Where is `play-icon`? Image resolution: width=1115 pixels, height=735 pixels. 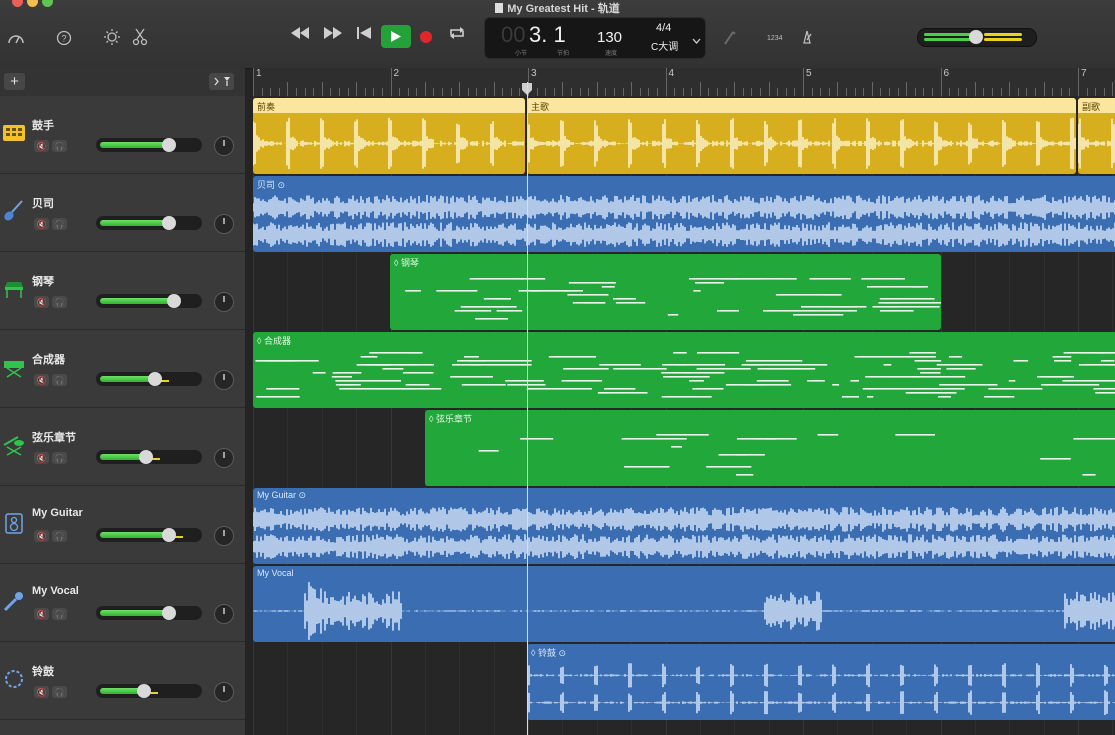 play-icon is located at coordinates (396, 36).